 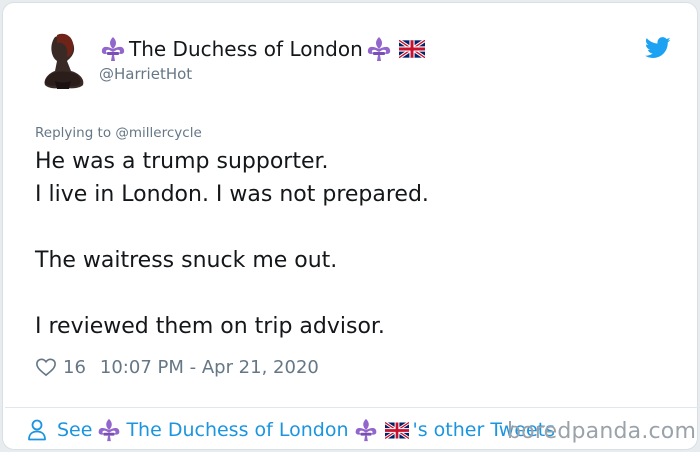 I want to click on author-name-row: The Duchess of London, so click(x=262, y=49).